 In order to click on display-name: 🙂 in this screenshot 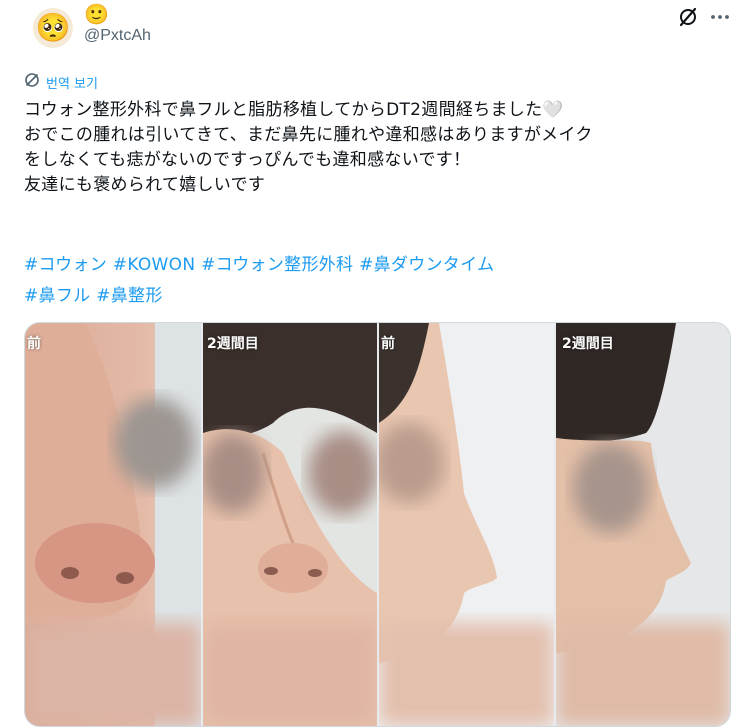, I will do `click(96, 14)`.